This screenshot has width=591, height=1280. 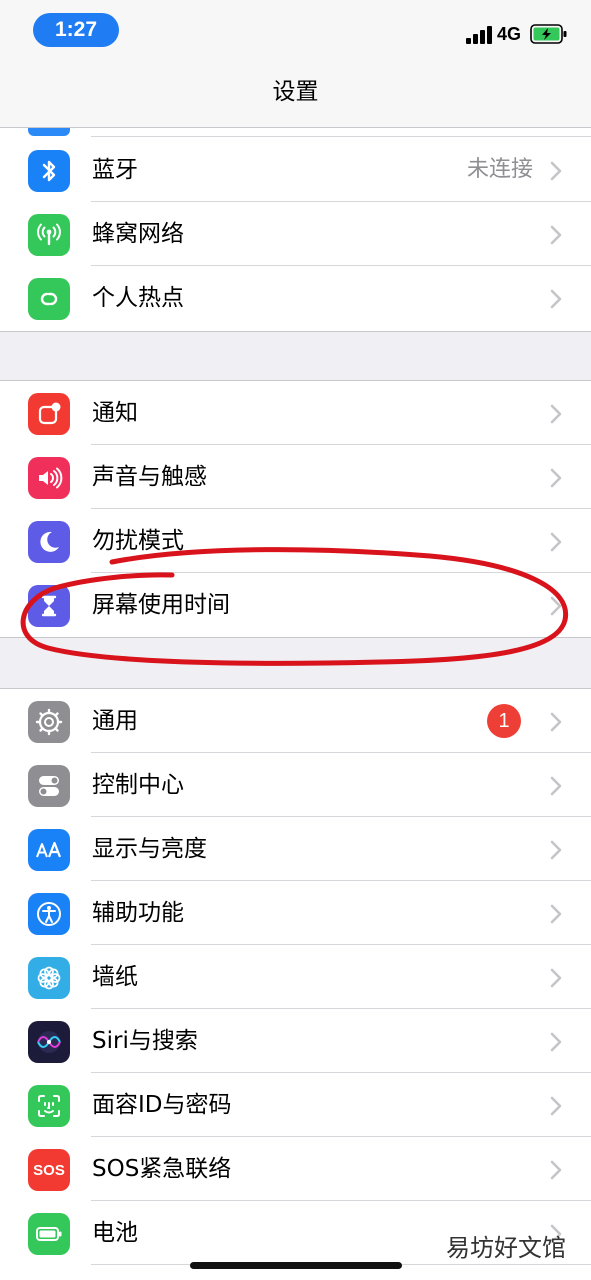 What do you see at coordinates (149, 477) in the screenshot?
I see `row-label: 声音与触感` at bounding box center [149, 477].